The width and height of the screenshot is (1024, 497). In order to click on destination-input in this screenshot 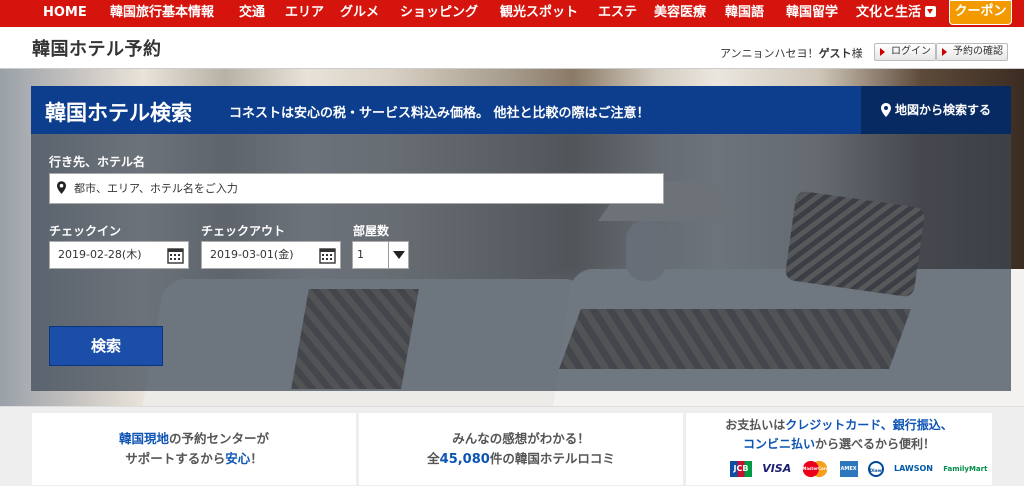, I will do `click(356, 188)`.